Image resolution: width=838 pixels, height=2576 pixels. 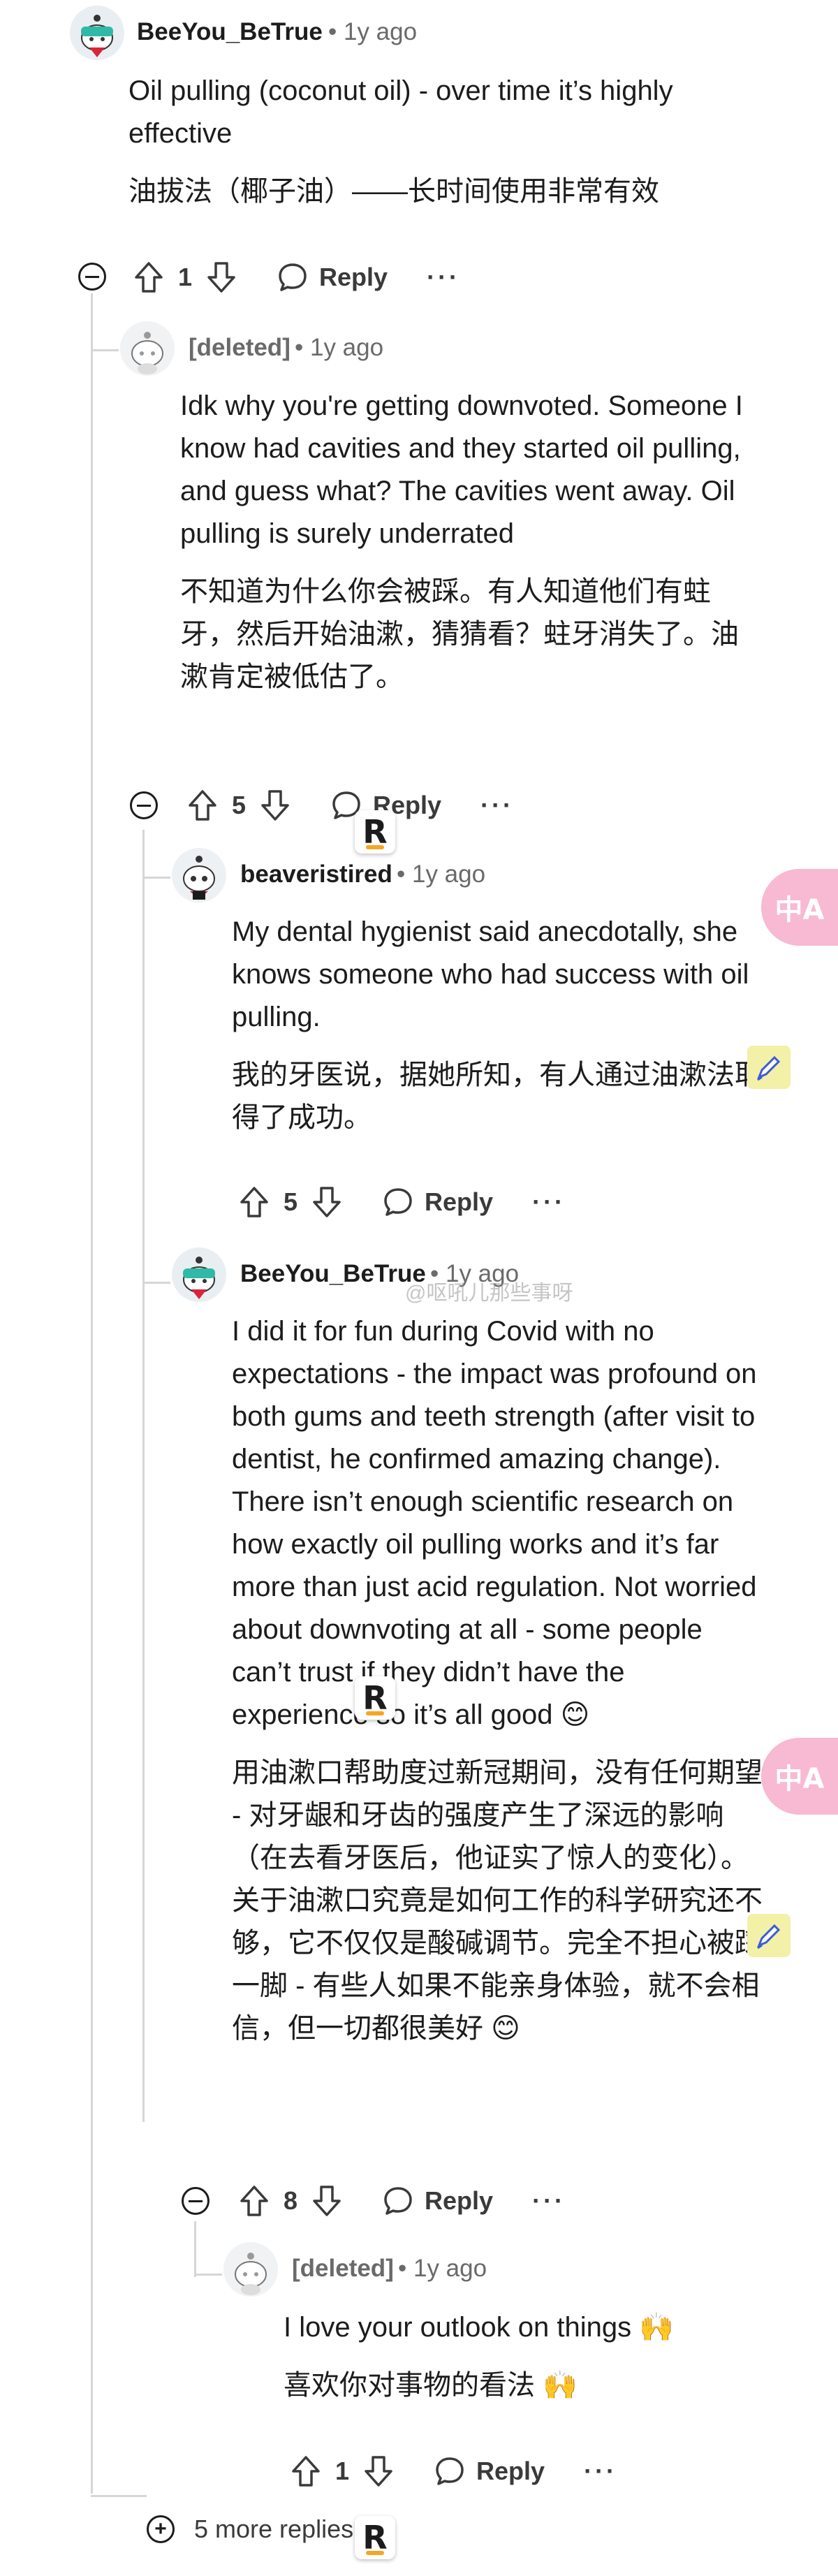 I want to click on vote-count: 8, so click(x=291, y=2200).